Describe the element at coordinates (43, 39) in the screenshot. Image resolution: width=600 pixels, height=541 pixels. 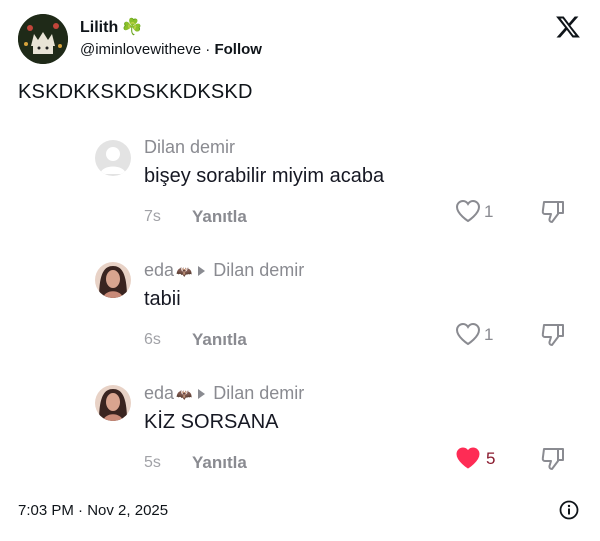
I see `author-avatar` at that location.